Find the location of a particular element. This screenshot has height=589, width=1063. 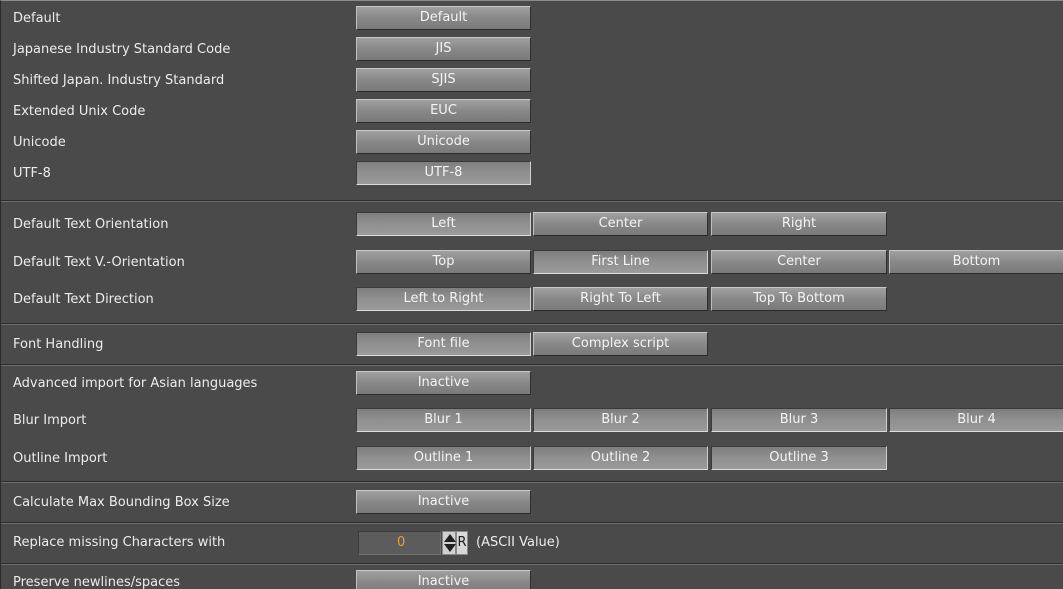

encoding-label: Extended Unix Code is located at coordinates (79, 111).